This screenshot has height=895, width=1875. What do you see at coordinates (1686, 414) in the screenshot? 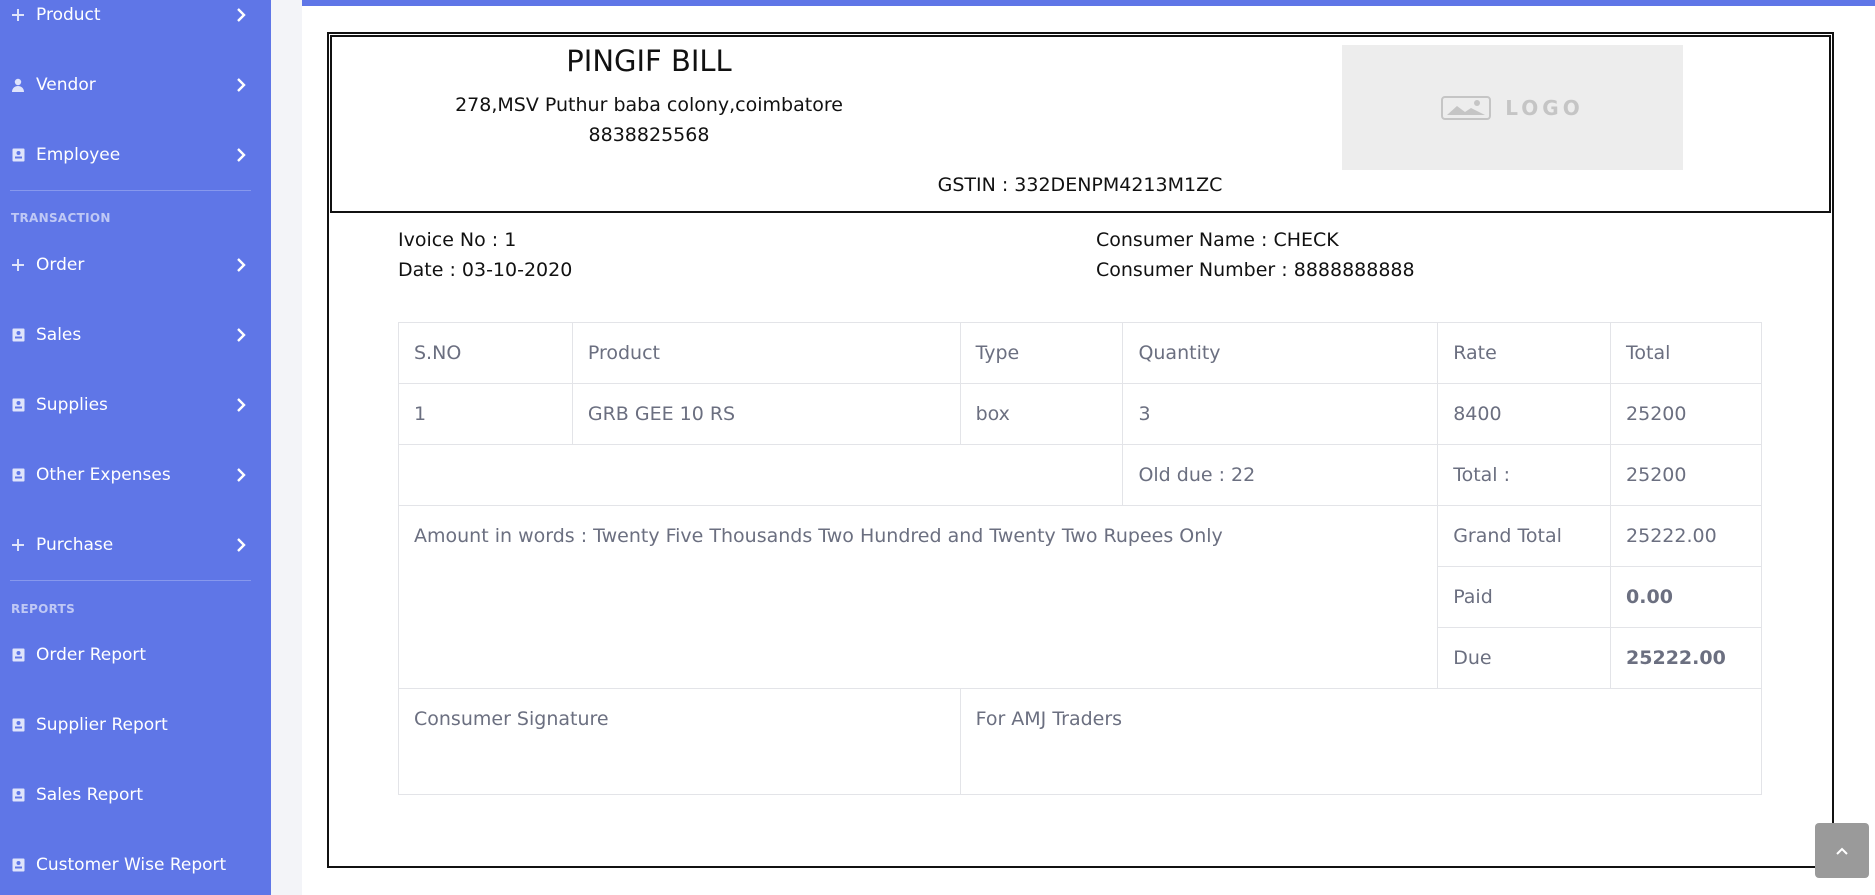
I see `cell-total: 25200` at bounding box center [1686, 414].